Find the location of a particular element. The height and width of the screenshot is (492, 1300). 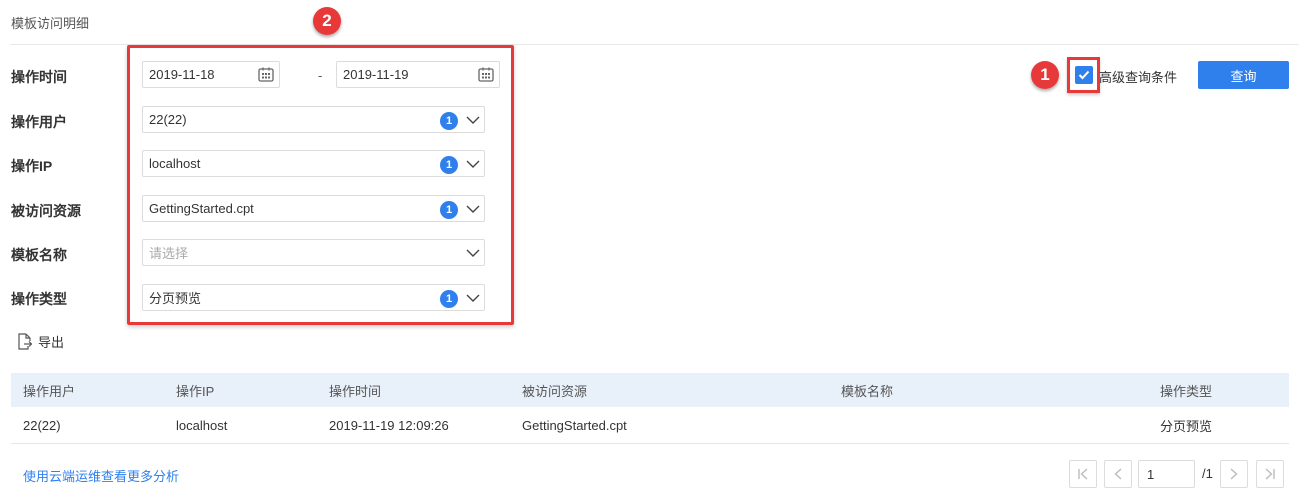

operation-ip-value: localhost is located at coordinates (175, 163).